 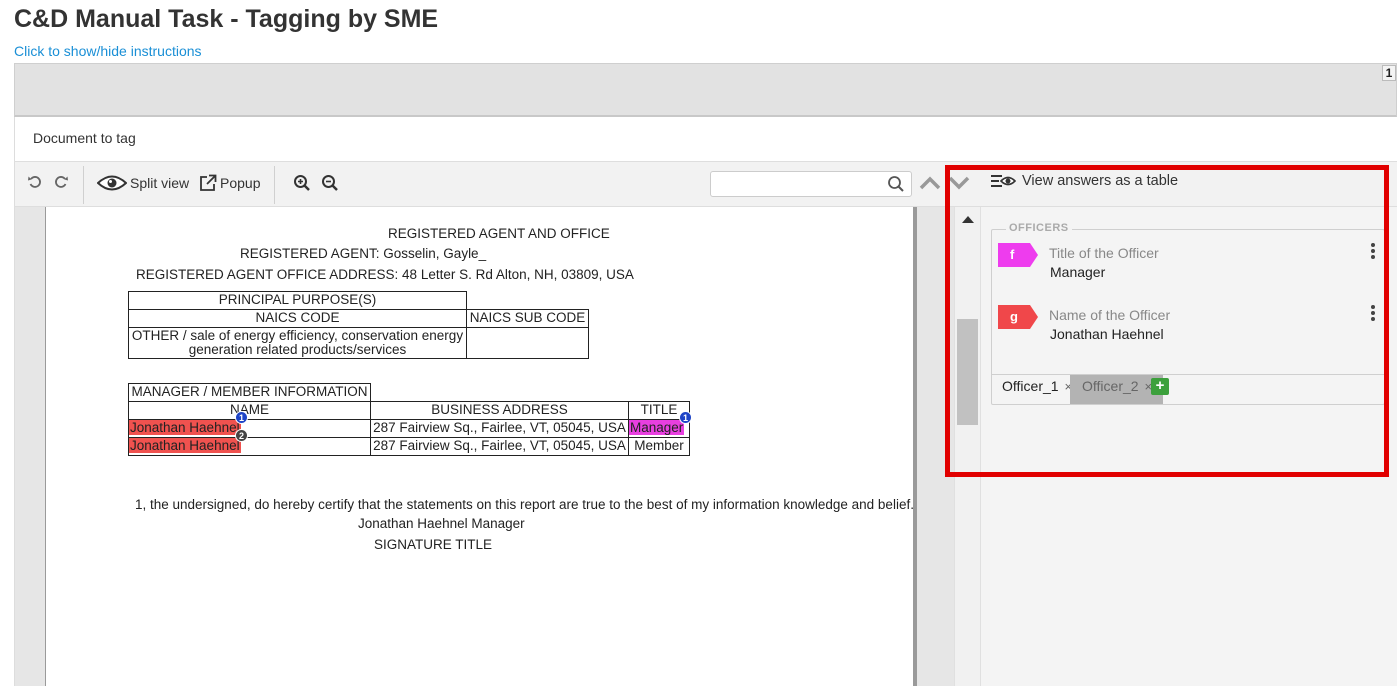 I want to click on doc-registered-agent: REGISTERED AGENT: Gosselin, Gayle_, so click(x=363, y=253).